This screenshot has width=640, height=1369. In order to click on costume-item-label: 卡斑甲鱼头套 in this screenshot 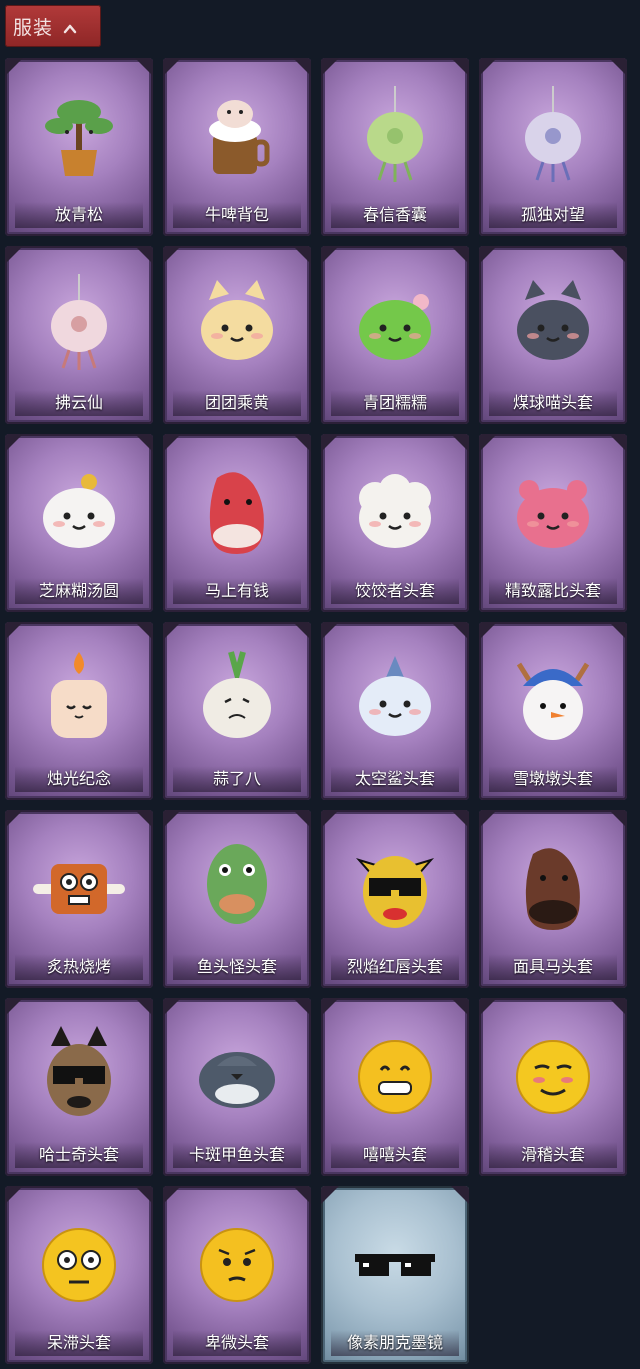, I will do `click(237, 1155)`.